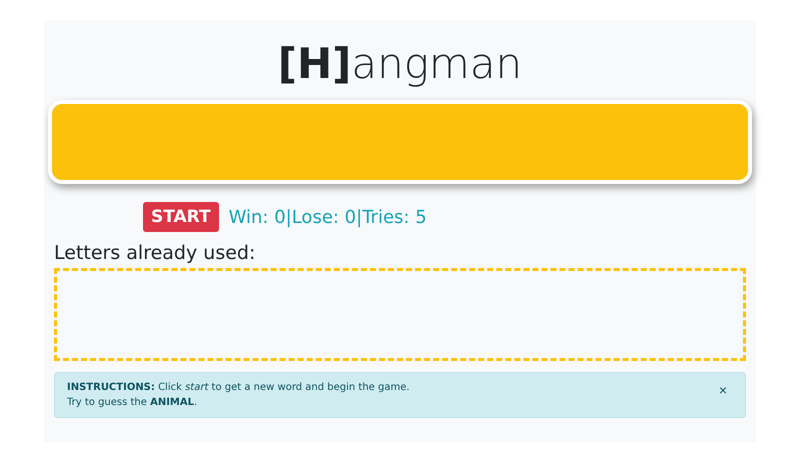 This screenshot has height=450, width=800. What do you see at coordinates (155, 253) in the screenshot?
I see `letters-label: Letters already used:` at bounding box center [155, 253].